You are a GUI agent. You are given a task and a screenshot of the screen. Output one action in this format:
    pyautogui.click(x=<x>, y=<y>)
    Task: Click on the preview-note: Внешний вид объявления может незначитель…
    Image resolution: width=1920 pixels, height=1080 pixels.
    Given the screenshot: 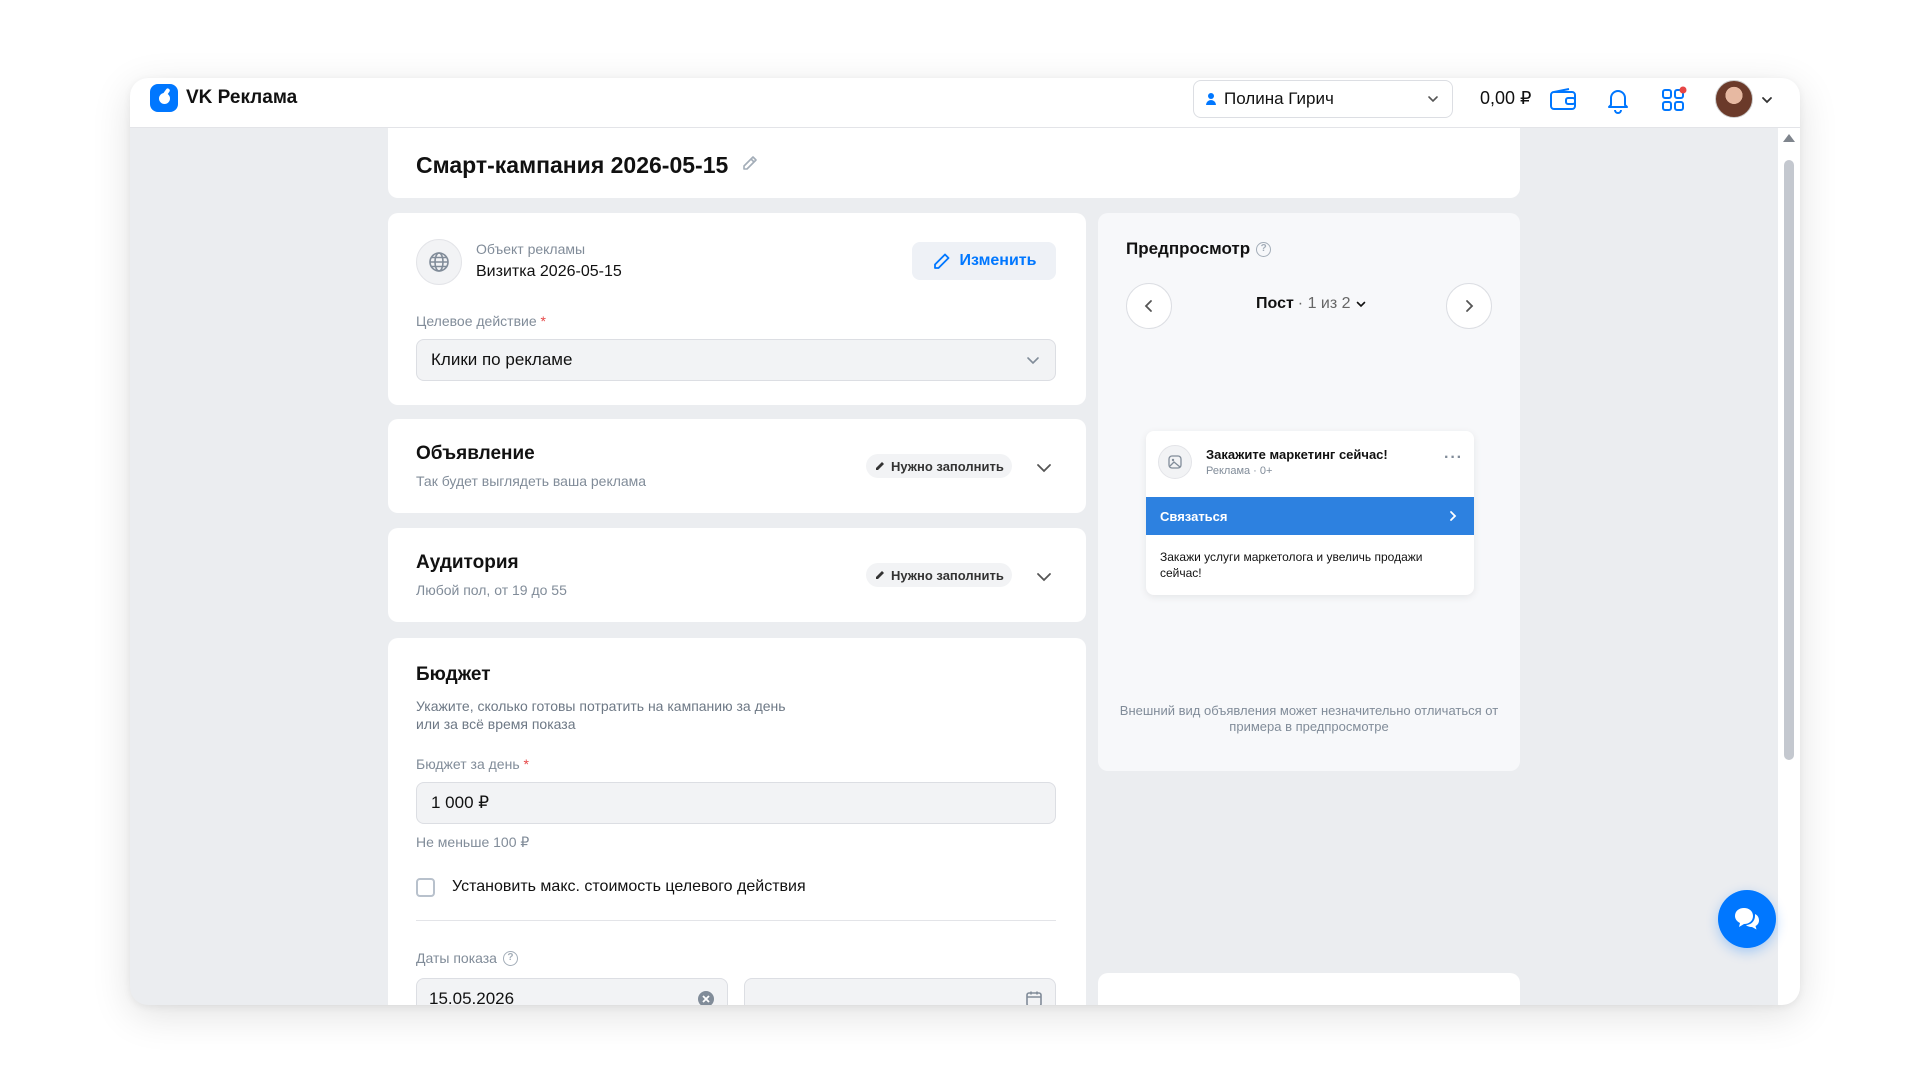 What is the action you would take?
    pyautogui.click(x=1309, y=718)
    